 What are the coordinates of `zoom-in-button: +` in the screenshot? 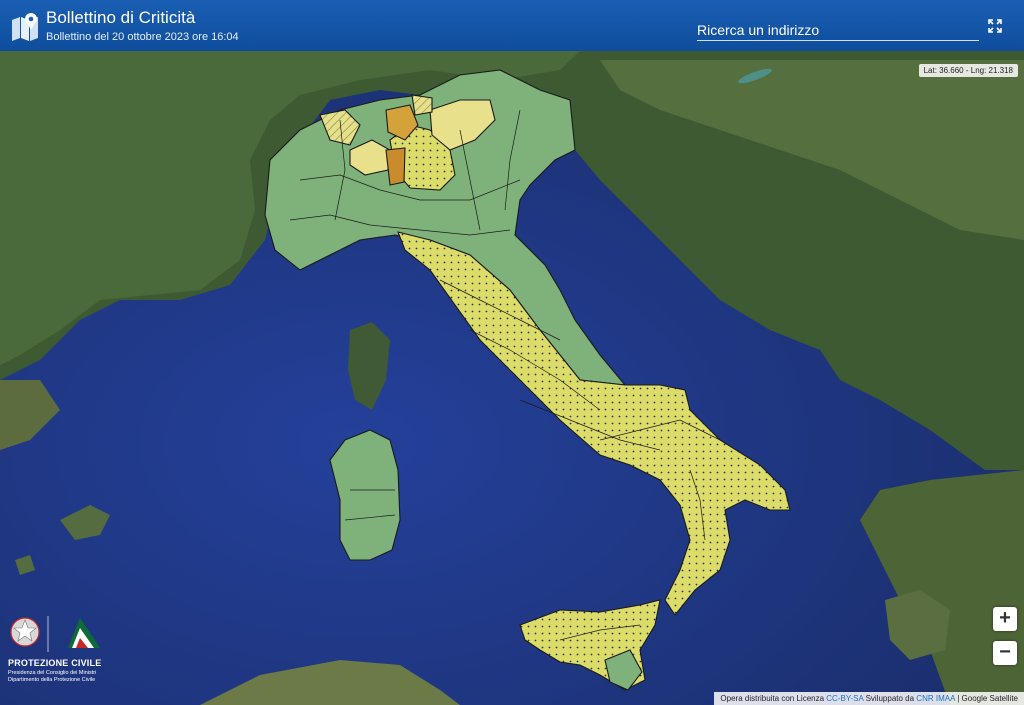 It's located at (1005, 619).